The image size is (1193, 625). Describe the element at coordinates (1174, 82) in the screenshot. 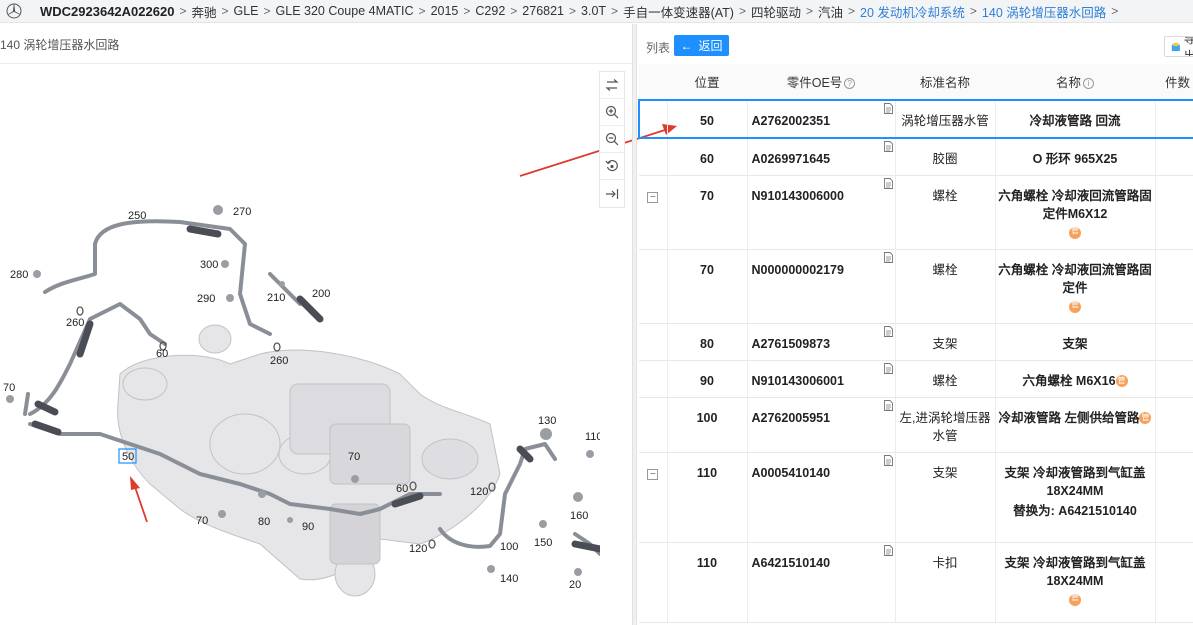

I see `header-quantity: 件数` at that location.